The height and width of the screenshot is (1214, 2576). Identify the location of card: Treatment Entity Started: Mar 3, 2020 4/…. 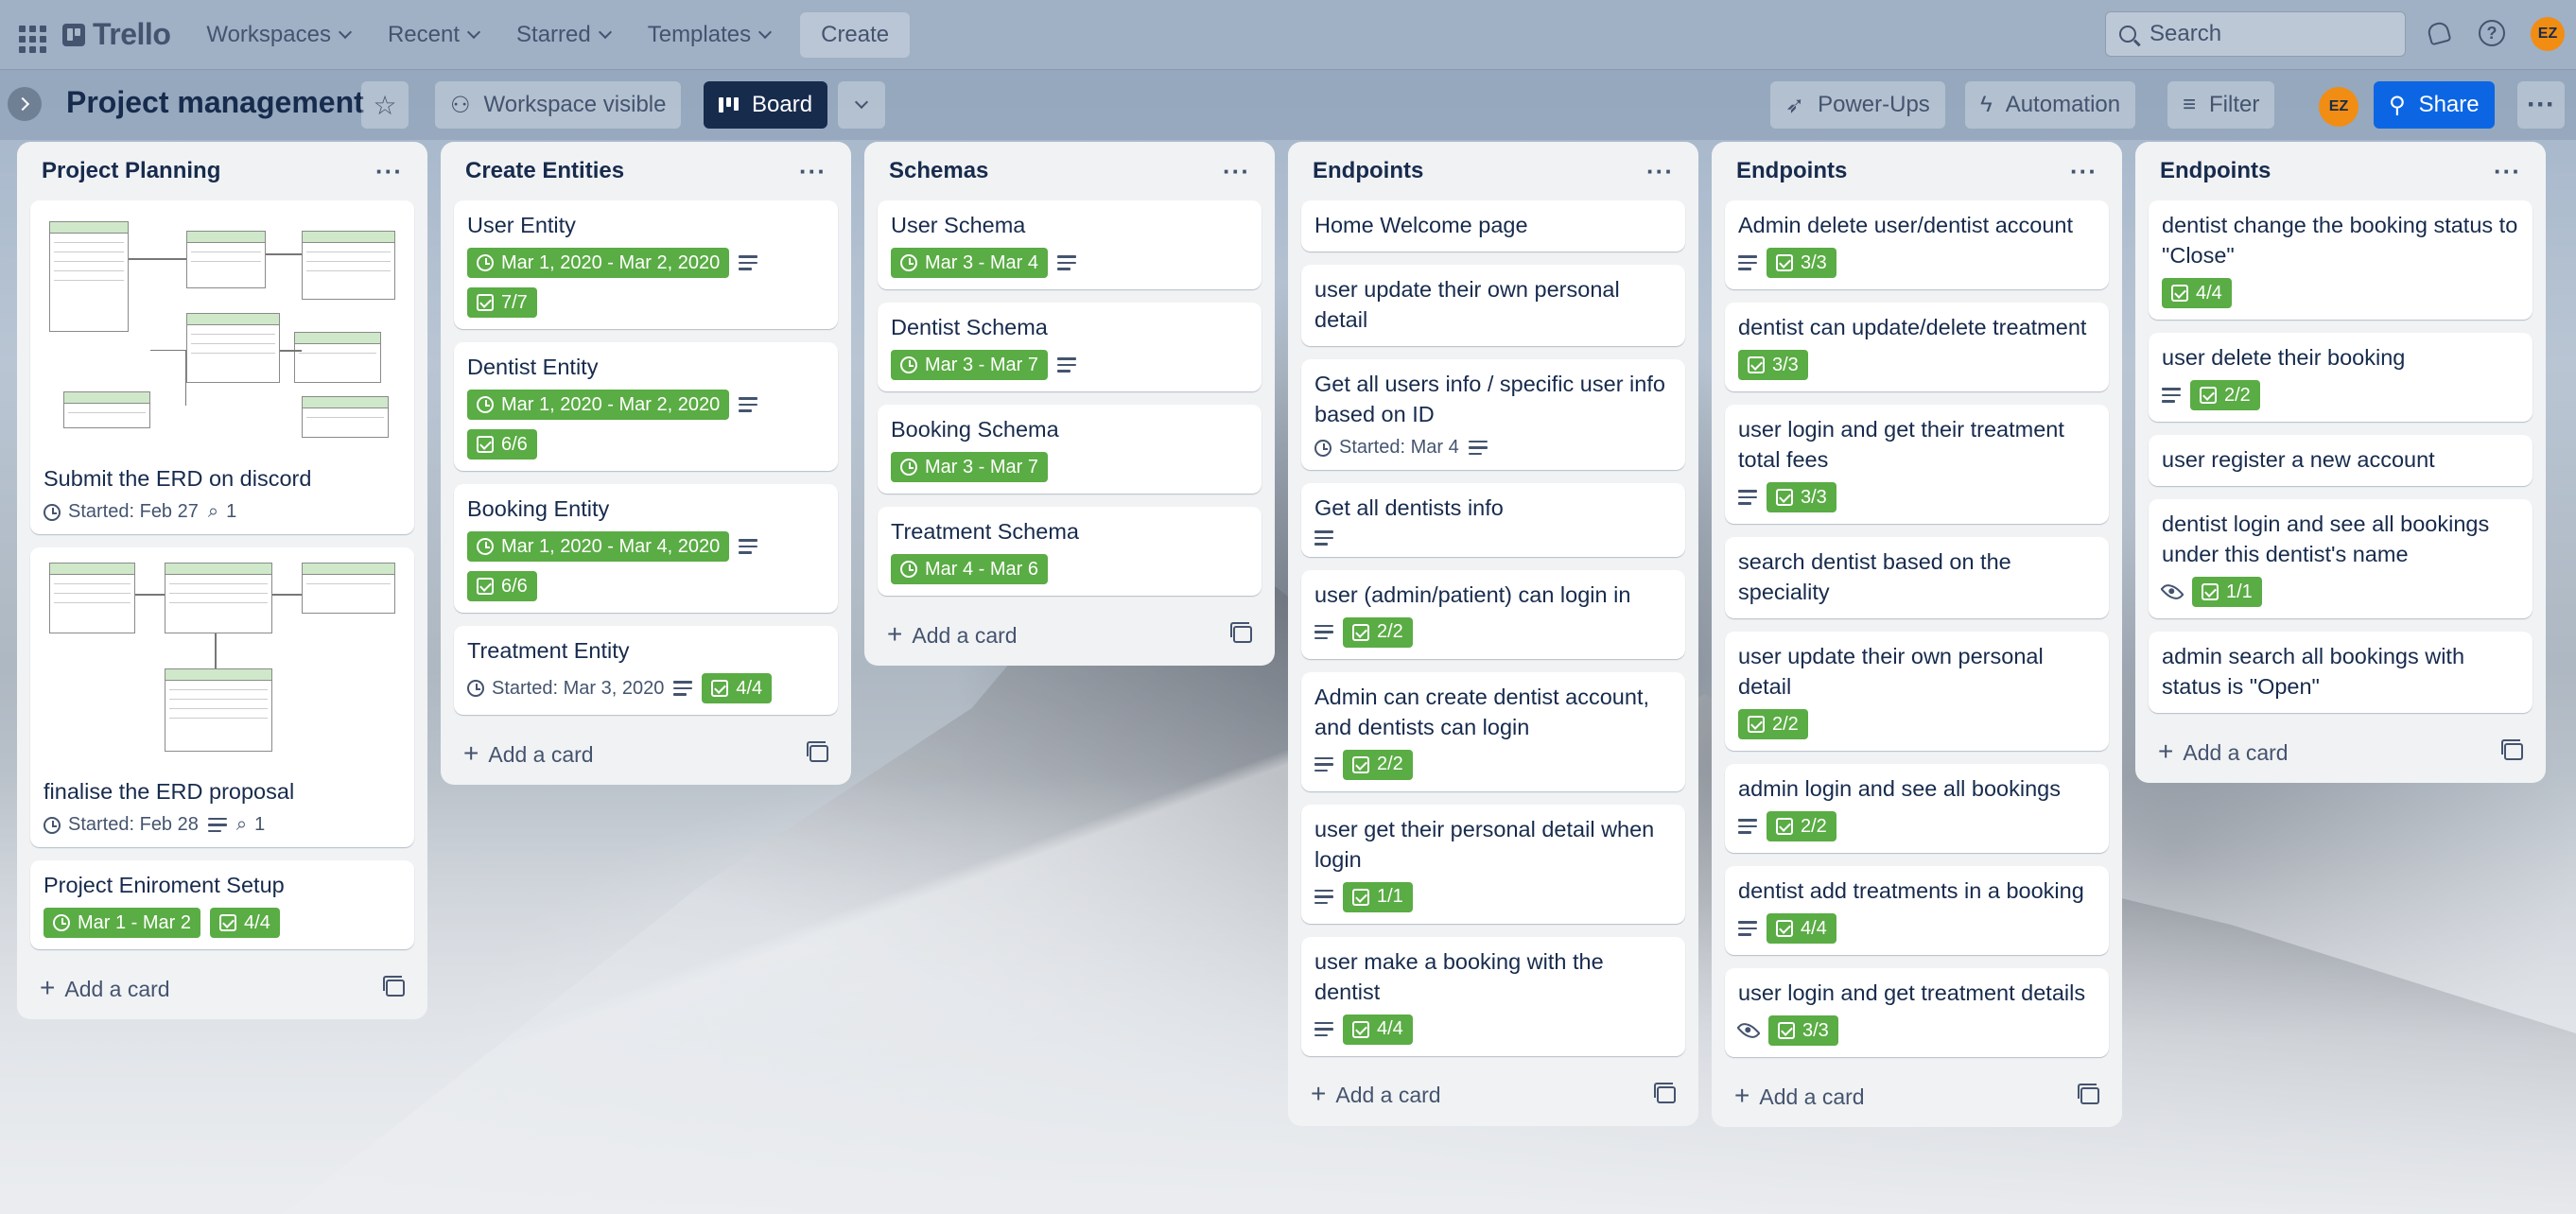
(646, 670).